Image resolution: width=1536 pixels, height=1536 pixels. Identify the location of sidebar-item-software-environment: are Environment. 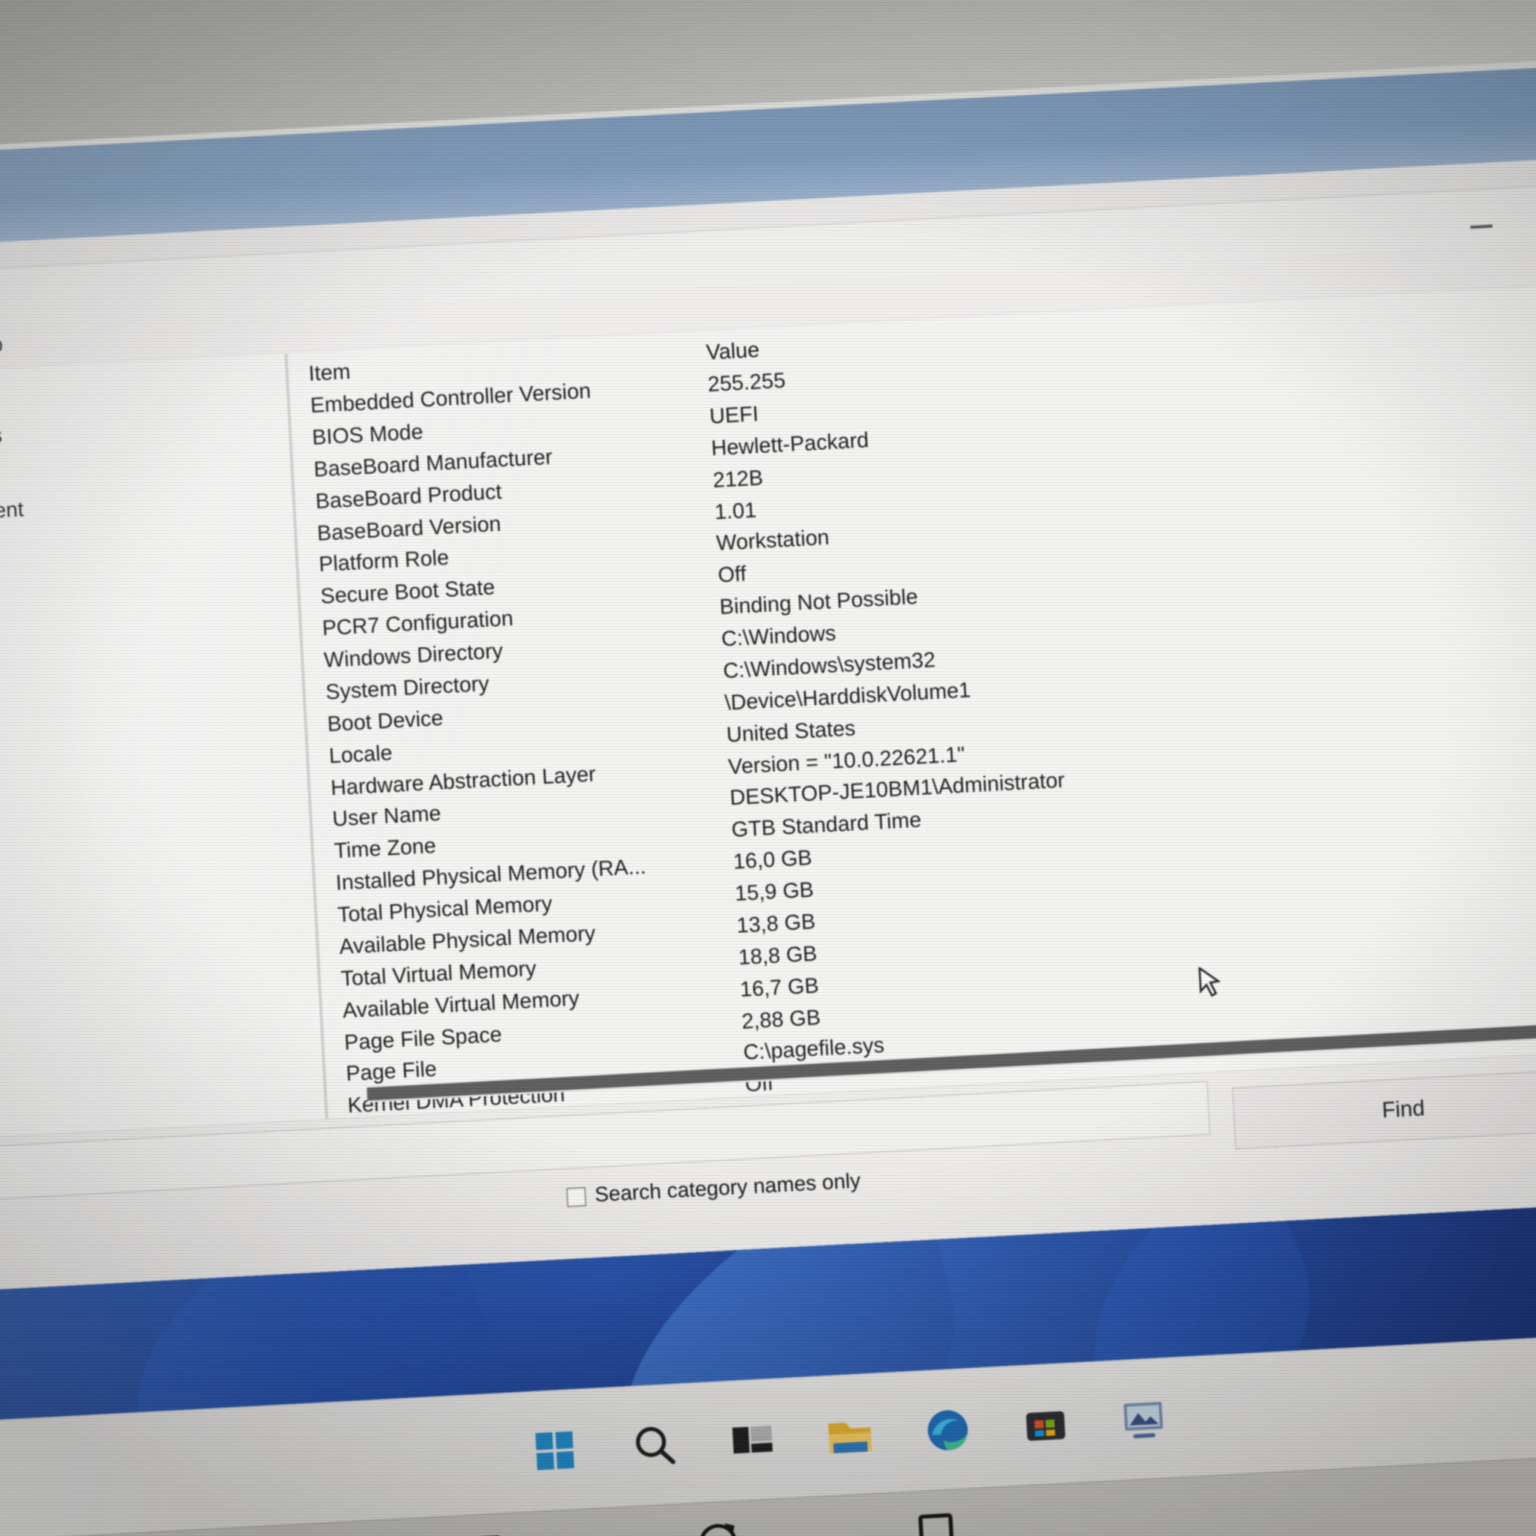
(146, 507).